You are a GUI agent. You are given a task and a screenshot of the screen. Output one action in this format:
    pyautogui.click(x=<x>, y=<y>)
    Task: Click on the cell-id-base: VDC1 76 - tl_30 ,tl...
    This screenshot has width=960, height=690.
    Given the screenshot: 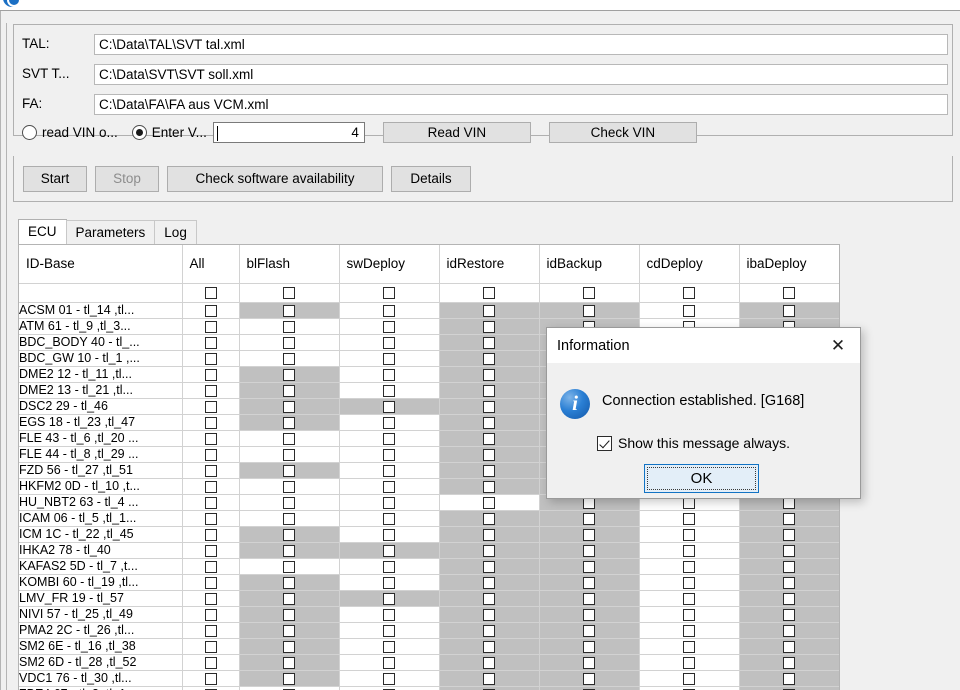 What is the action you would take?
    pyautogui.click(x=101, y=678)
    